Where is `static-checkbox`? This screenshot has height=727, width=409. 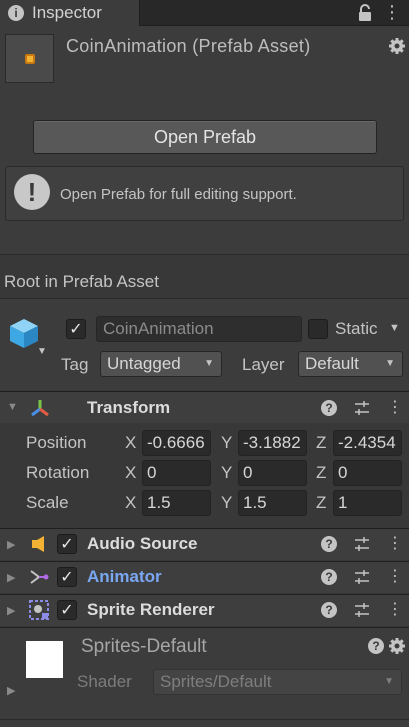
static-checkbox is located at coordinates (318, 329).